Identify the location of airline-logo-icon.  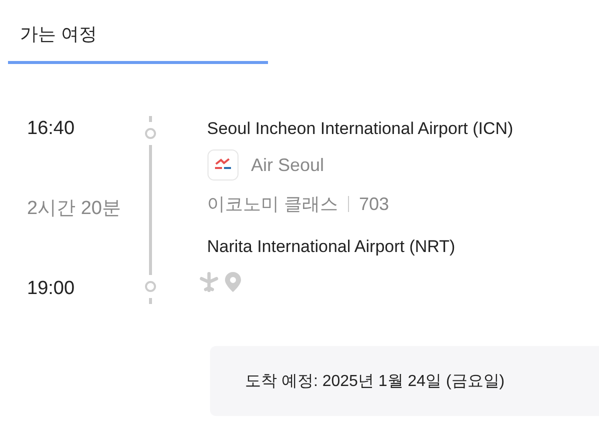
(223, 165).